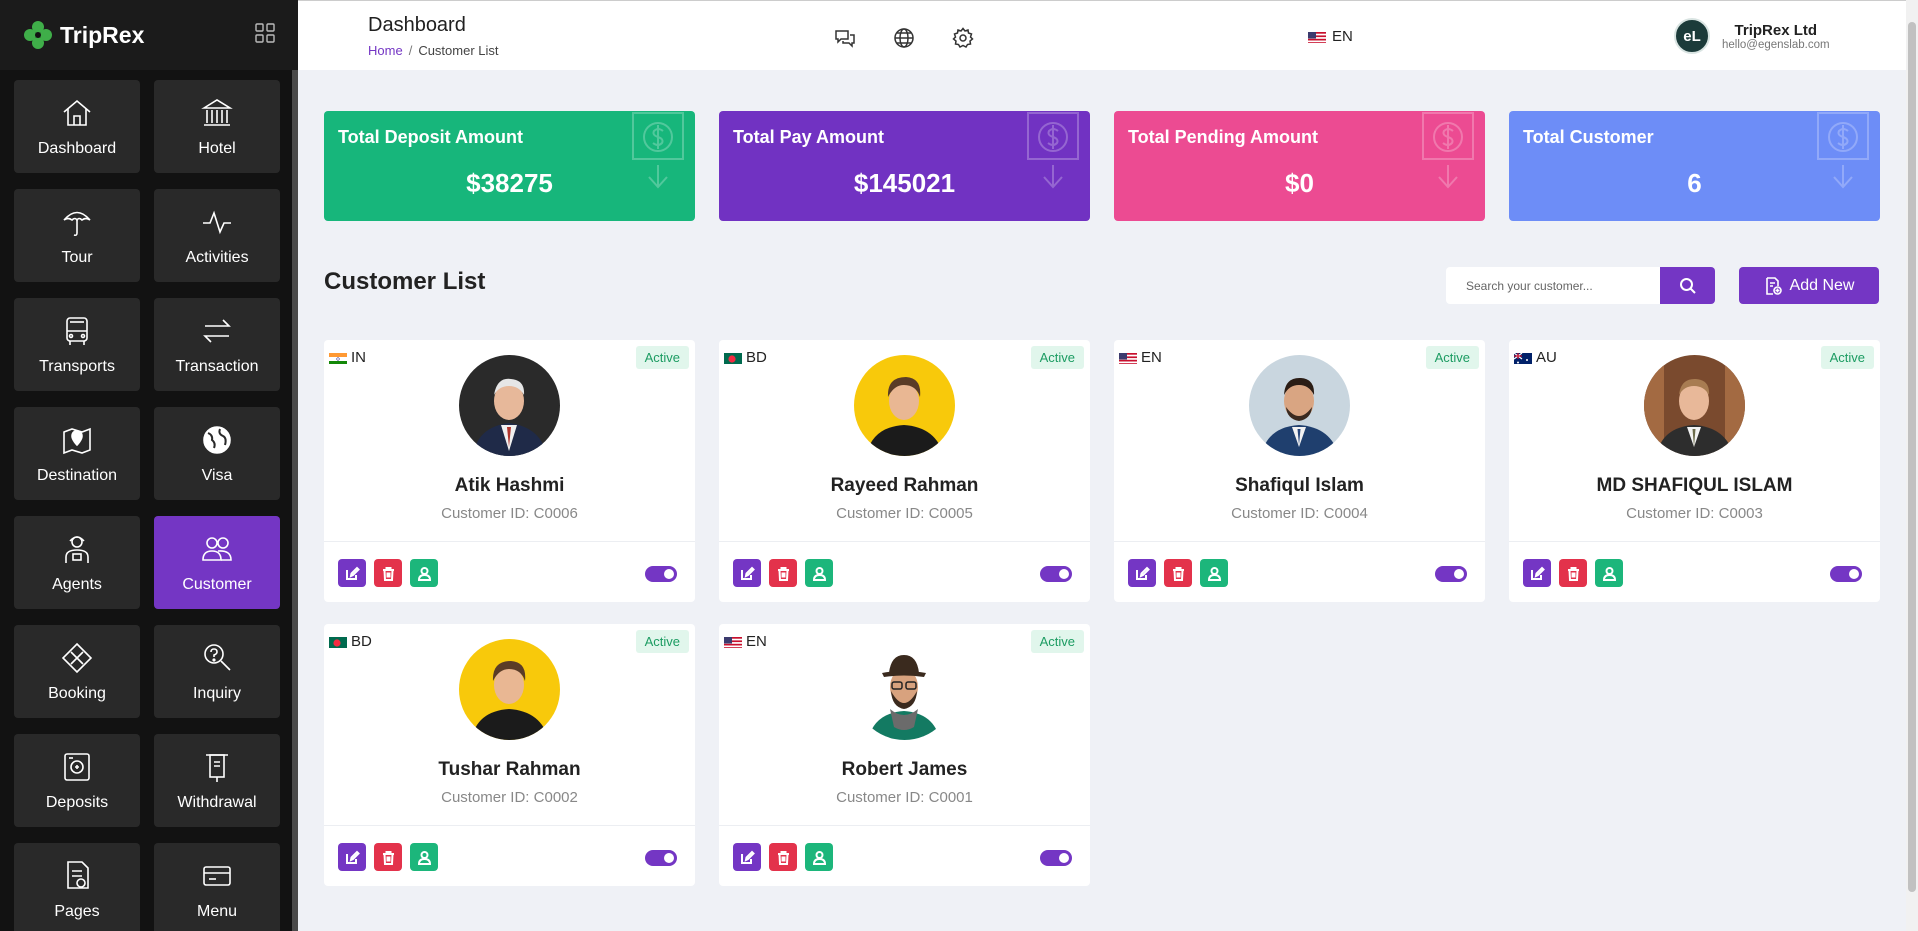  Describe the element at coordinates (904, 513) in the screenshot. I see `customer-id: Customer ID: C0005` at that location.